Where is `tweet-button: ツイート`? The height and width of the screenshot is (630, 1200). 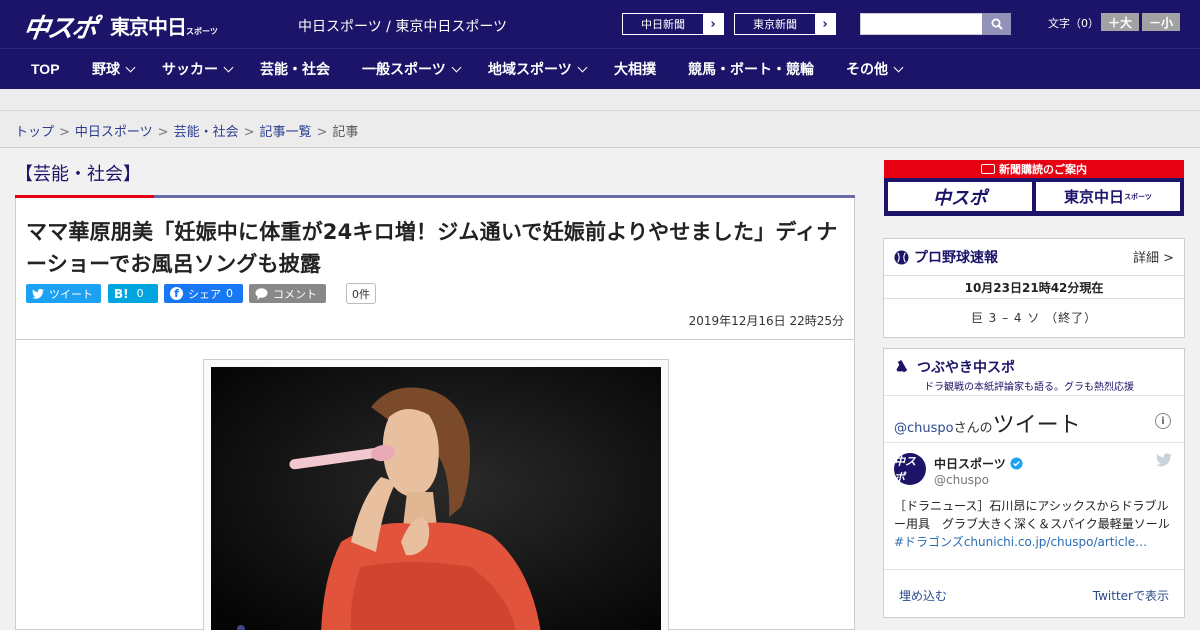 tweet-button: ツイート is located at coordinates (63, 293).